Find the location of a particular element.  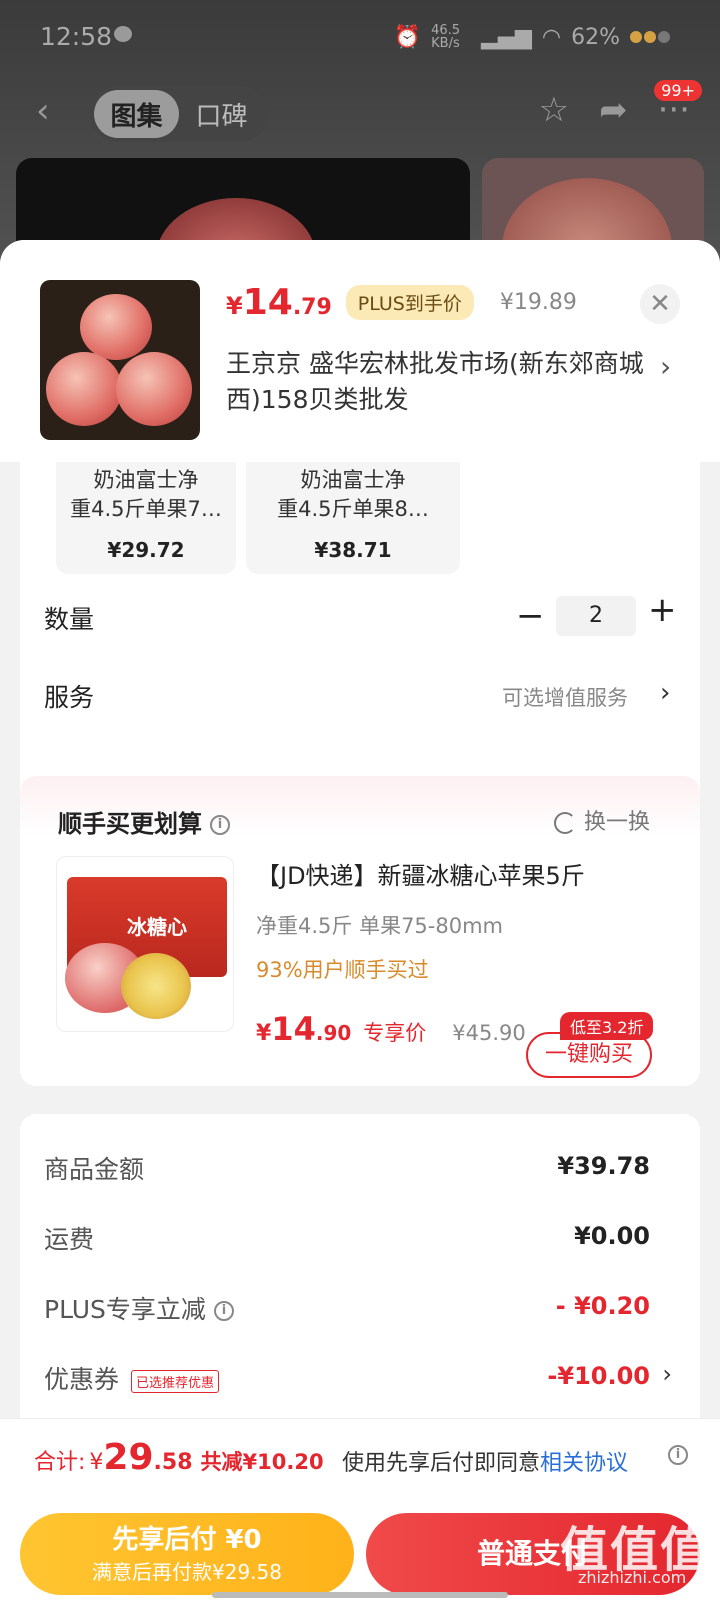

agreement-link: 相关协议 is located at coordinates (584, 1463).